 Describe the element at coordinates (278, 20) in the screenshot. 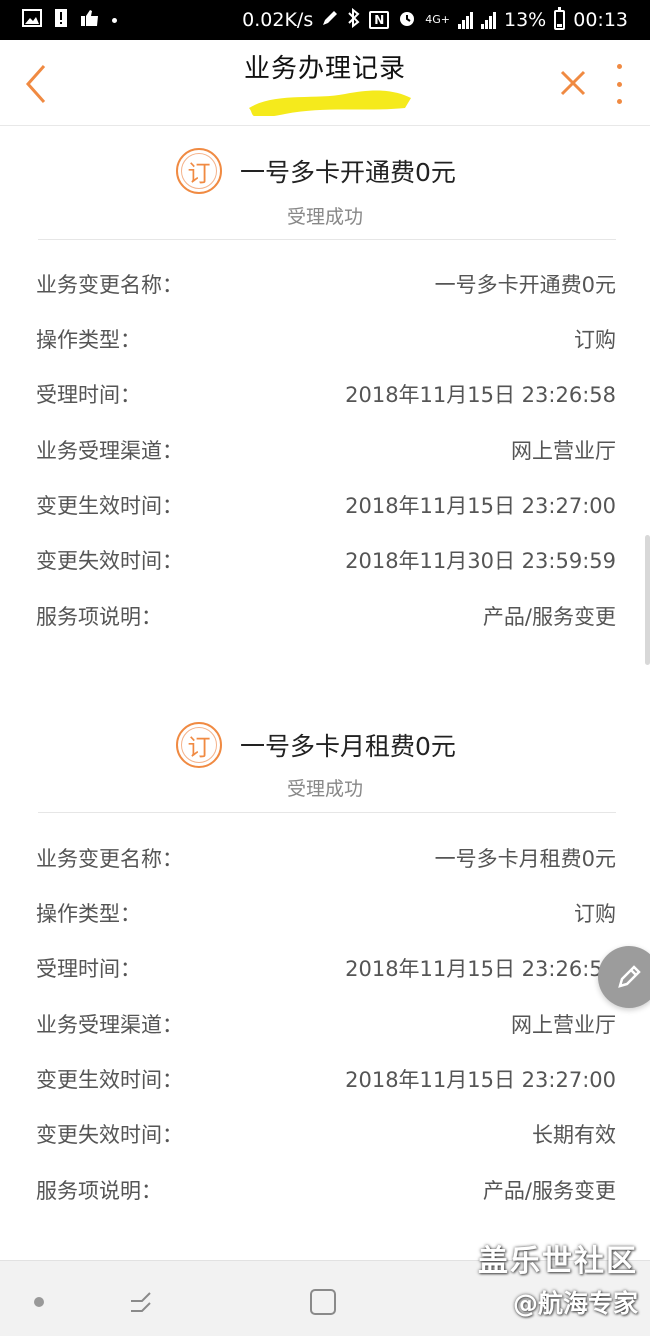

I see `net-speed: 0.02K/s` at that location.